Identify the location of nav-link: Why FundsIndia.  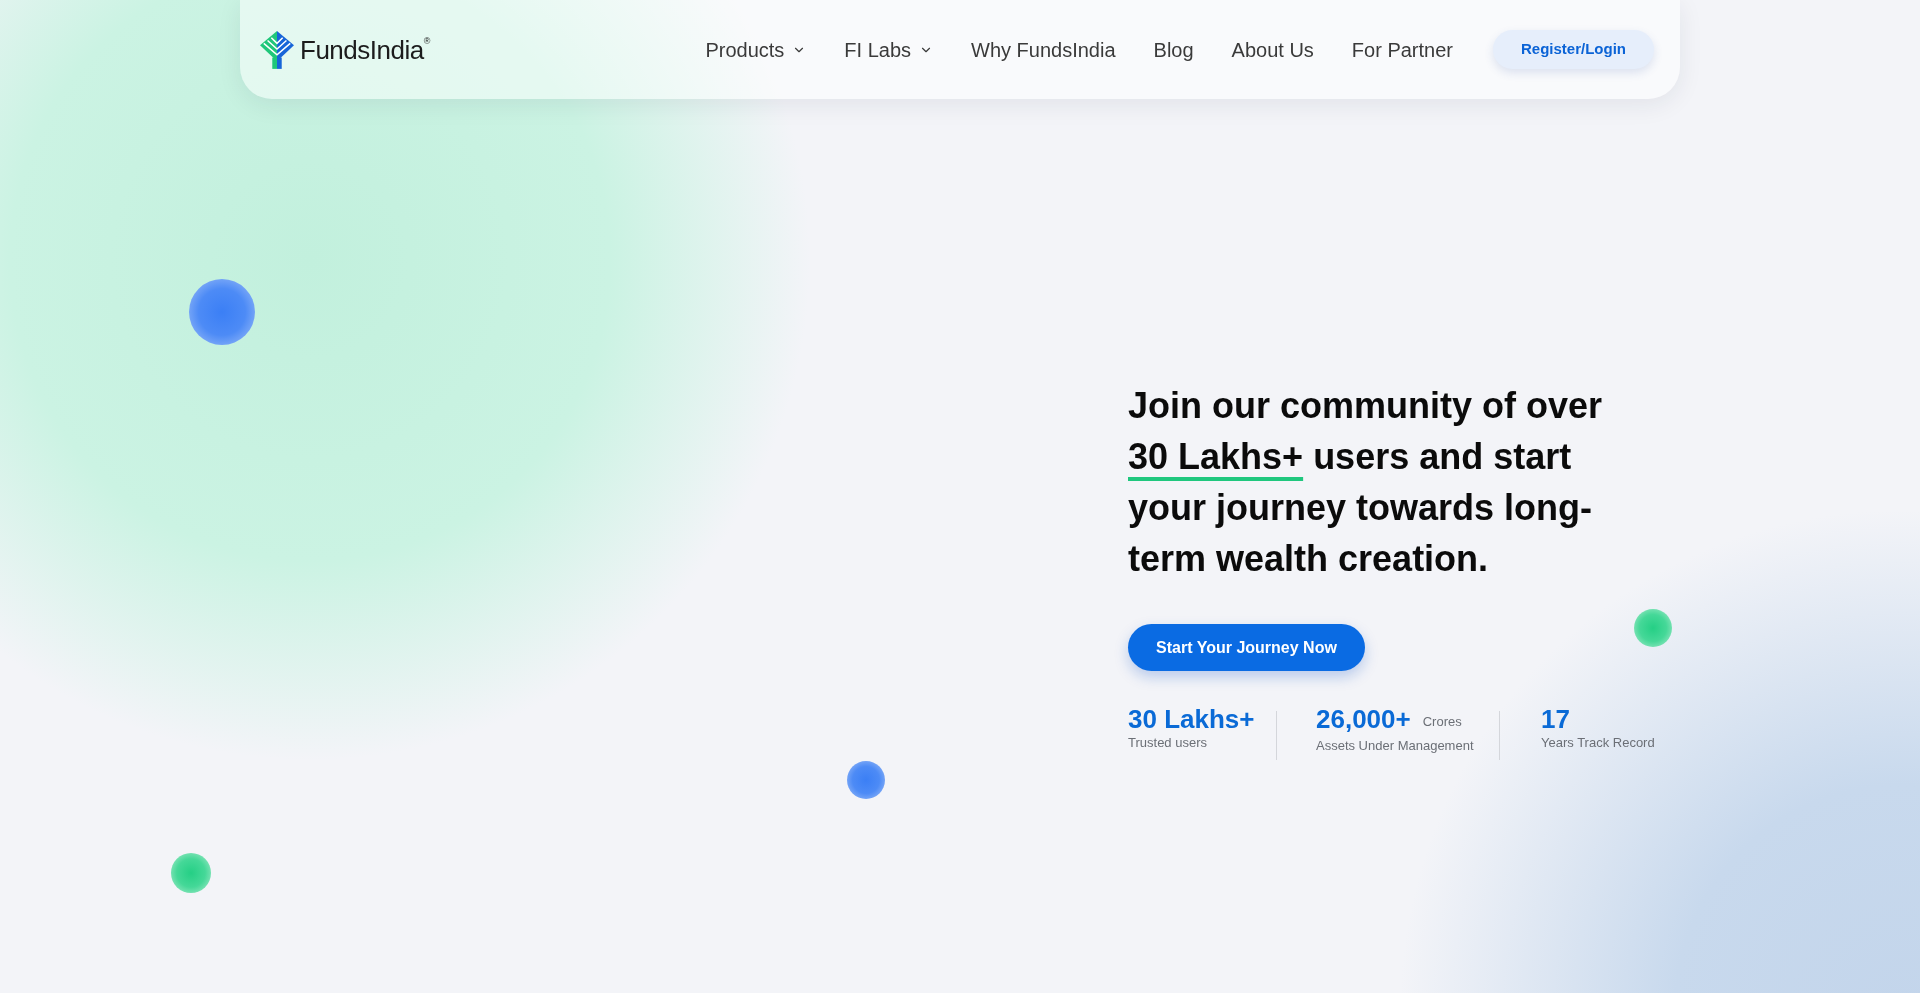
(1043, 49).